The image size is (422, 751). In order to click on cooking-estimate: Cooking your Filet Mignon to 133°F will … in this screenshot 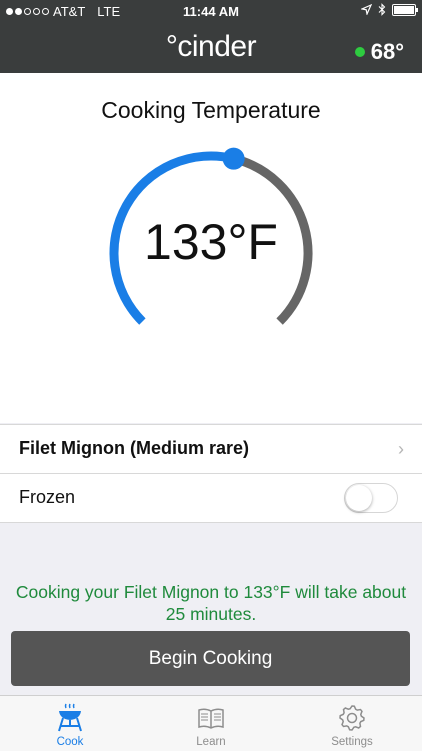, I will do `click(211, 603)`.